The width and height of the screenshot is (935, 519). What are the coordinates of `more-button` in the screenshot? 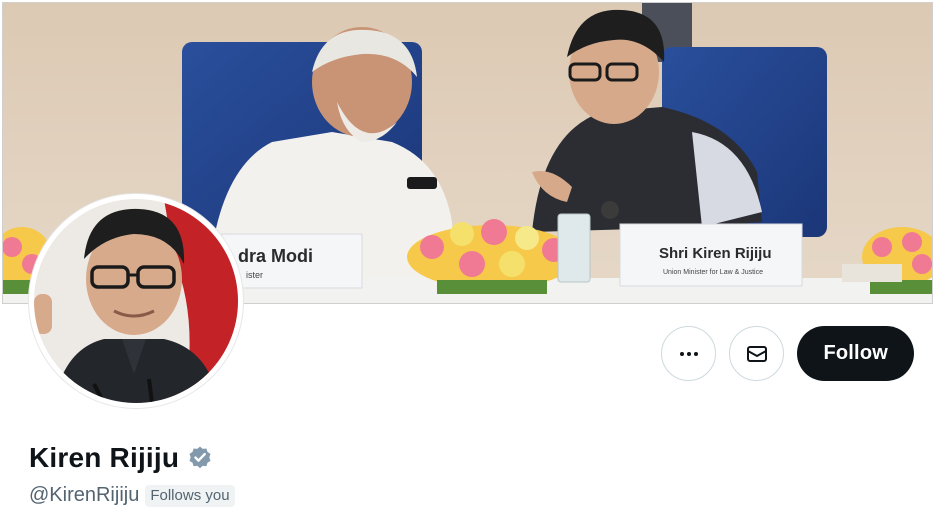 It's located at (689, 353).